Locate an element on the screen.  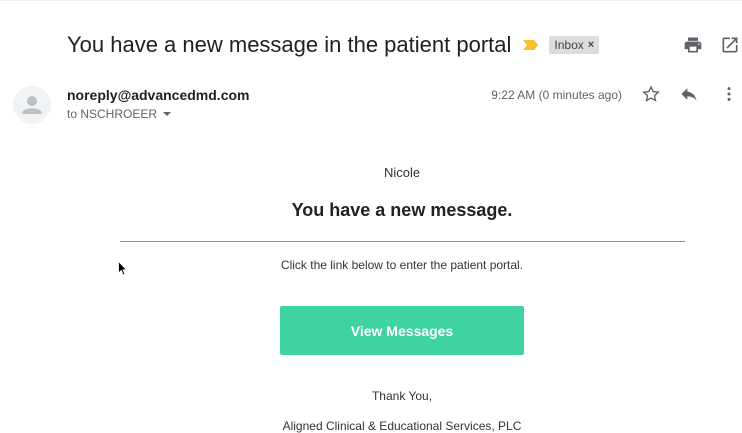
sender-email: noreply@advancedmd.com is located at coordinates (158, 95).